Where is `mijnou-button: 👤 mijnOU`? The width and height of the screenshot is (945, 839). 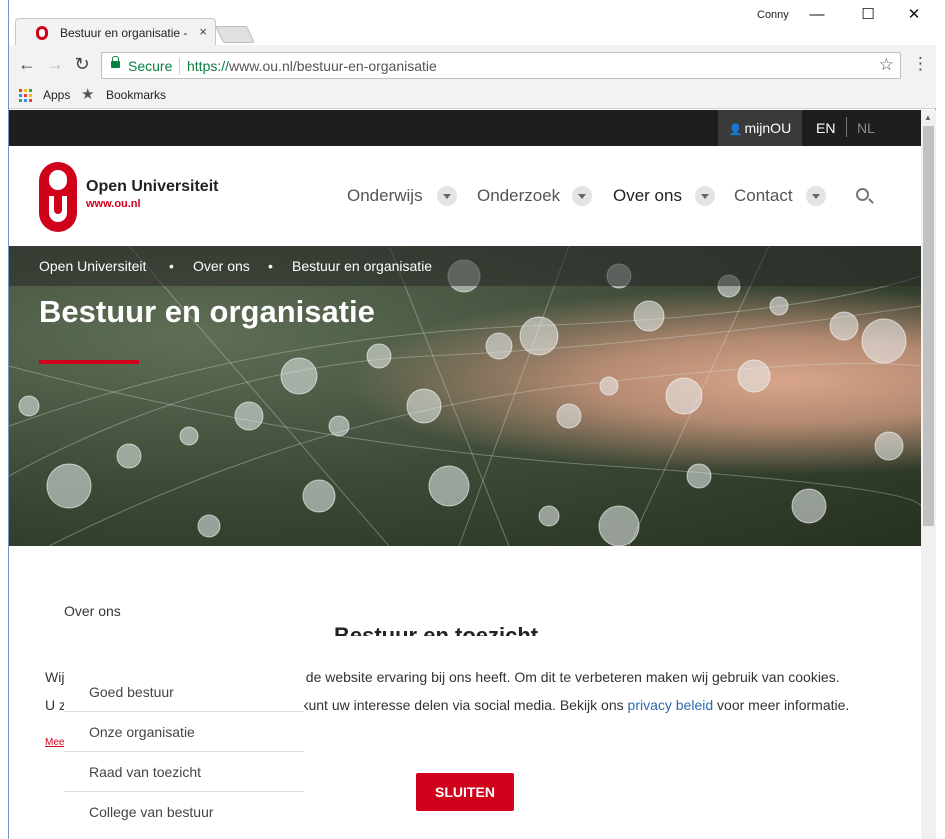 mijnou-button: 👤 mijnOU is located at coordinates (760, 128).